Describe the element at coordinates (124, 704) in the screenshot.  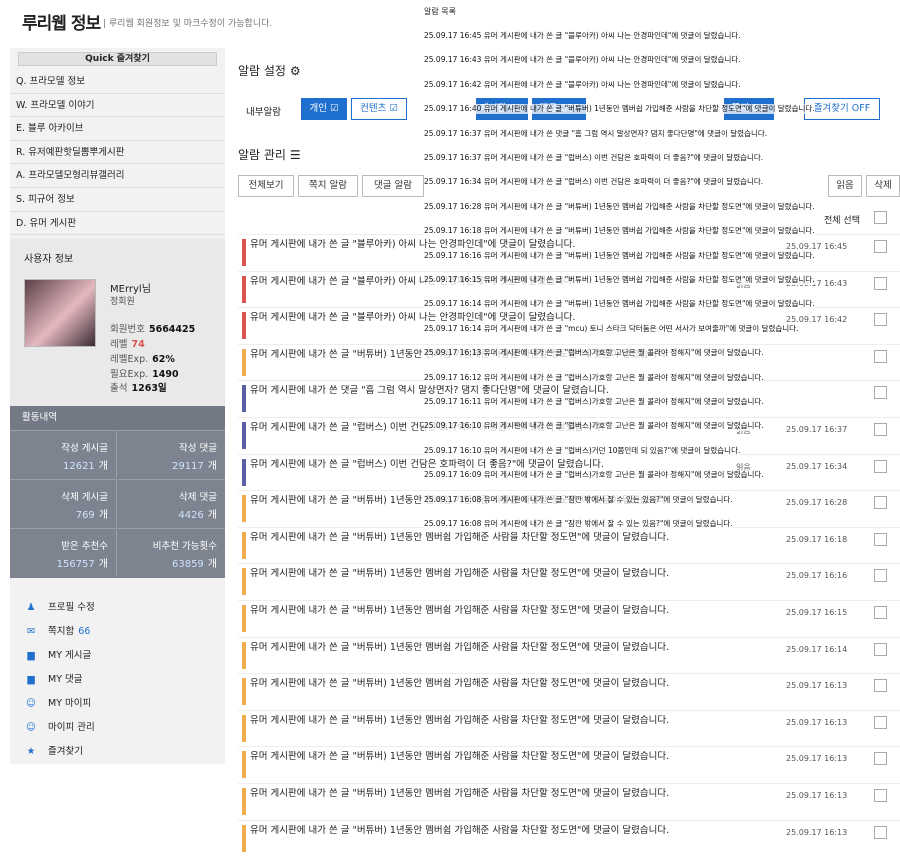
I see `menu-item: ☺MY 마이피` at that location.